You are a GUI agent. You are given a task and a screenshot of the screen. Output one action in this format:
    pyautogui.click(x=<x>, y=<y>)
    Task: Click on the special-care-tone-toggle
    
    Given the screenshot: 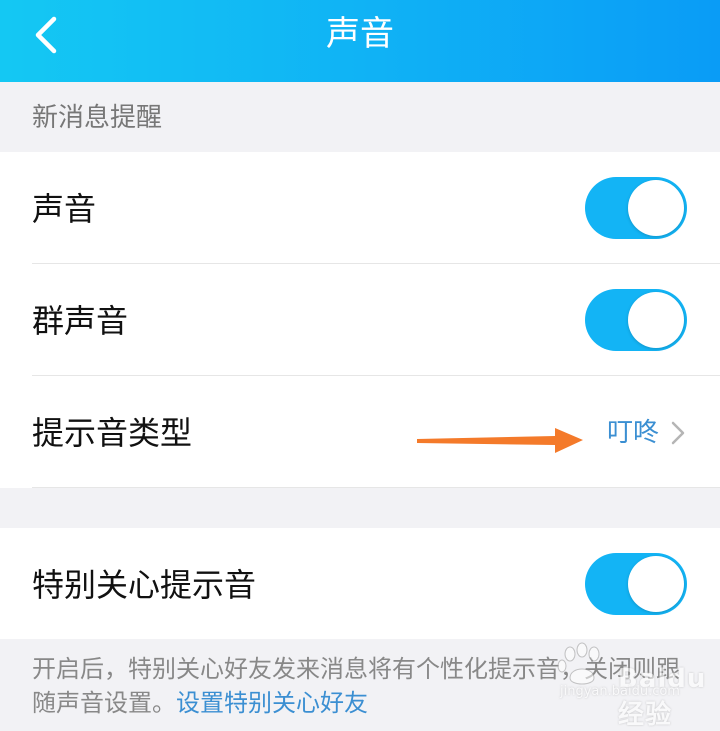 What is the action you would take?
    pyautogui.click(x=636, y=584)
    